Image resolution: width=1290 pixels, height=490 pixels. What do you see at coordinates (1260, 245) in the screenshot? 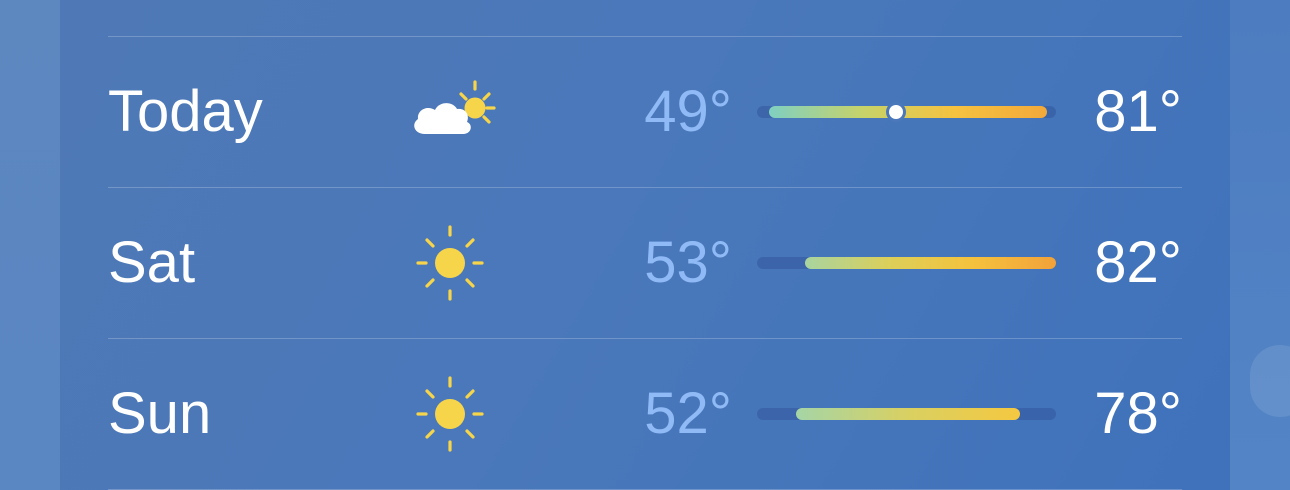
I see `right-background-edge` at bounding box center [1260, 245].